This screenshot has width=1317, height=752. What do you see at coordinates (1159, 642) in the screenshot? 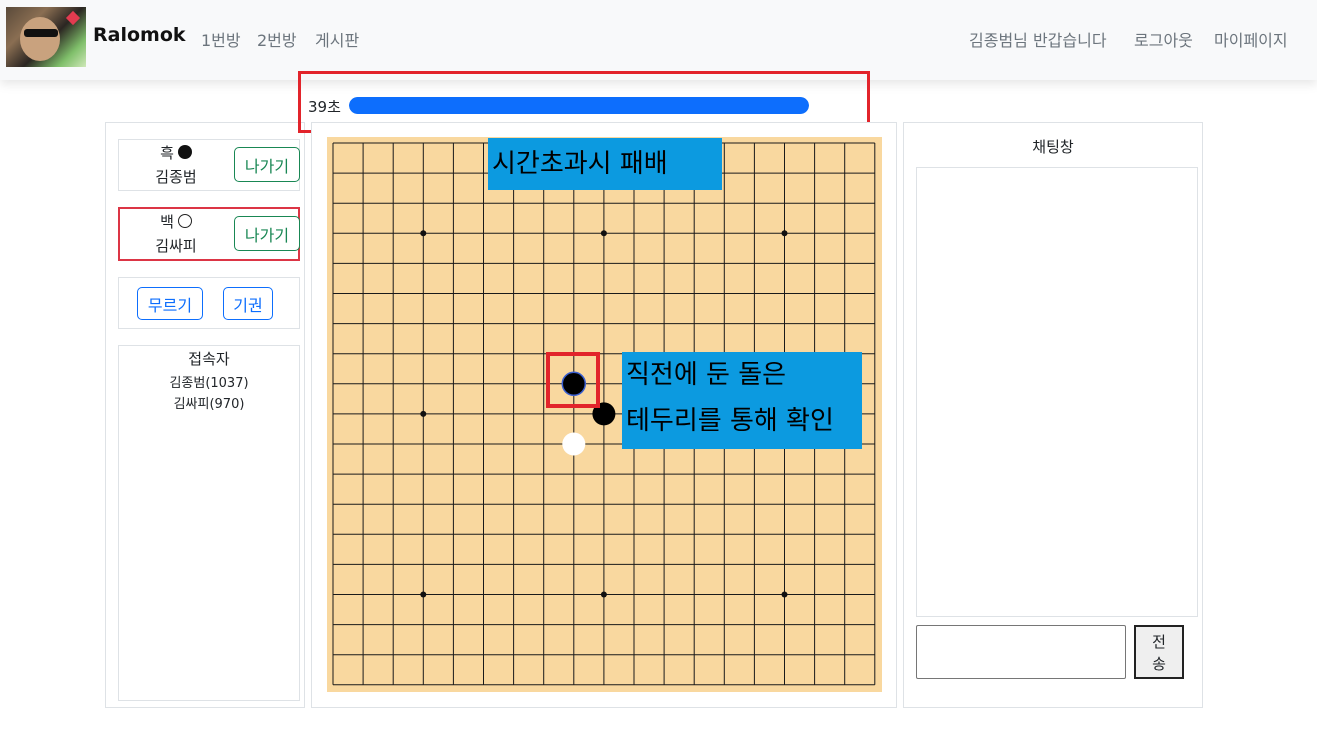
I see `send-label-1: 전` at bounding box center [1159, 642].